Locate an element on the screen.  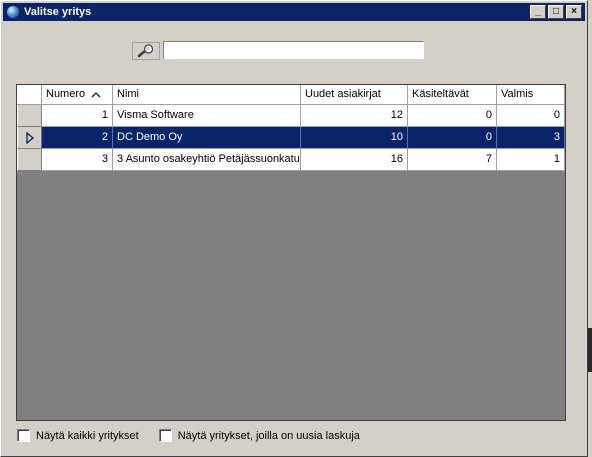
column-header-numero: Numero is located at coordinates (77, 95).